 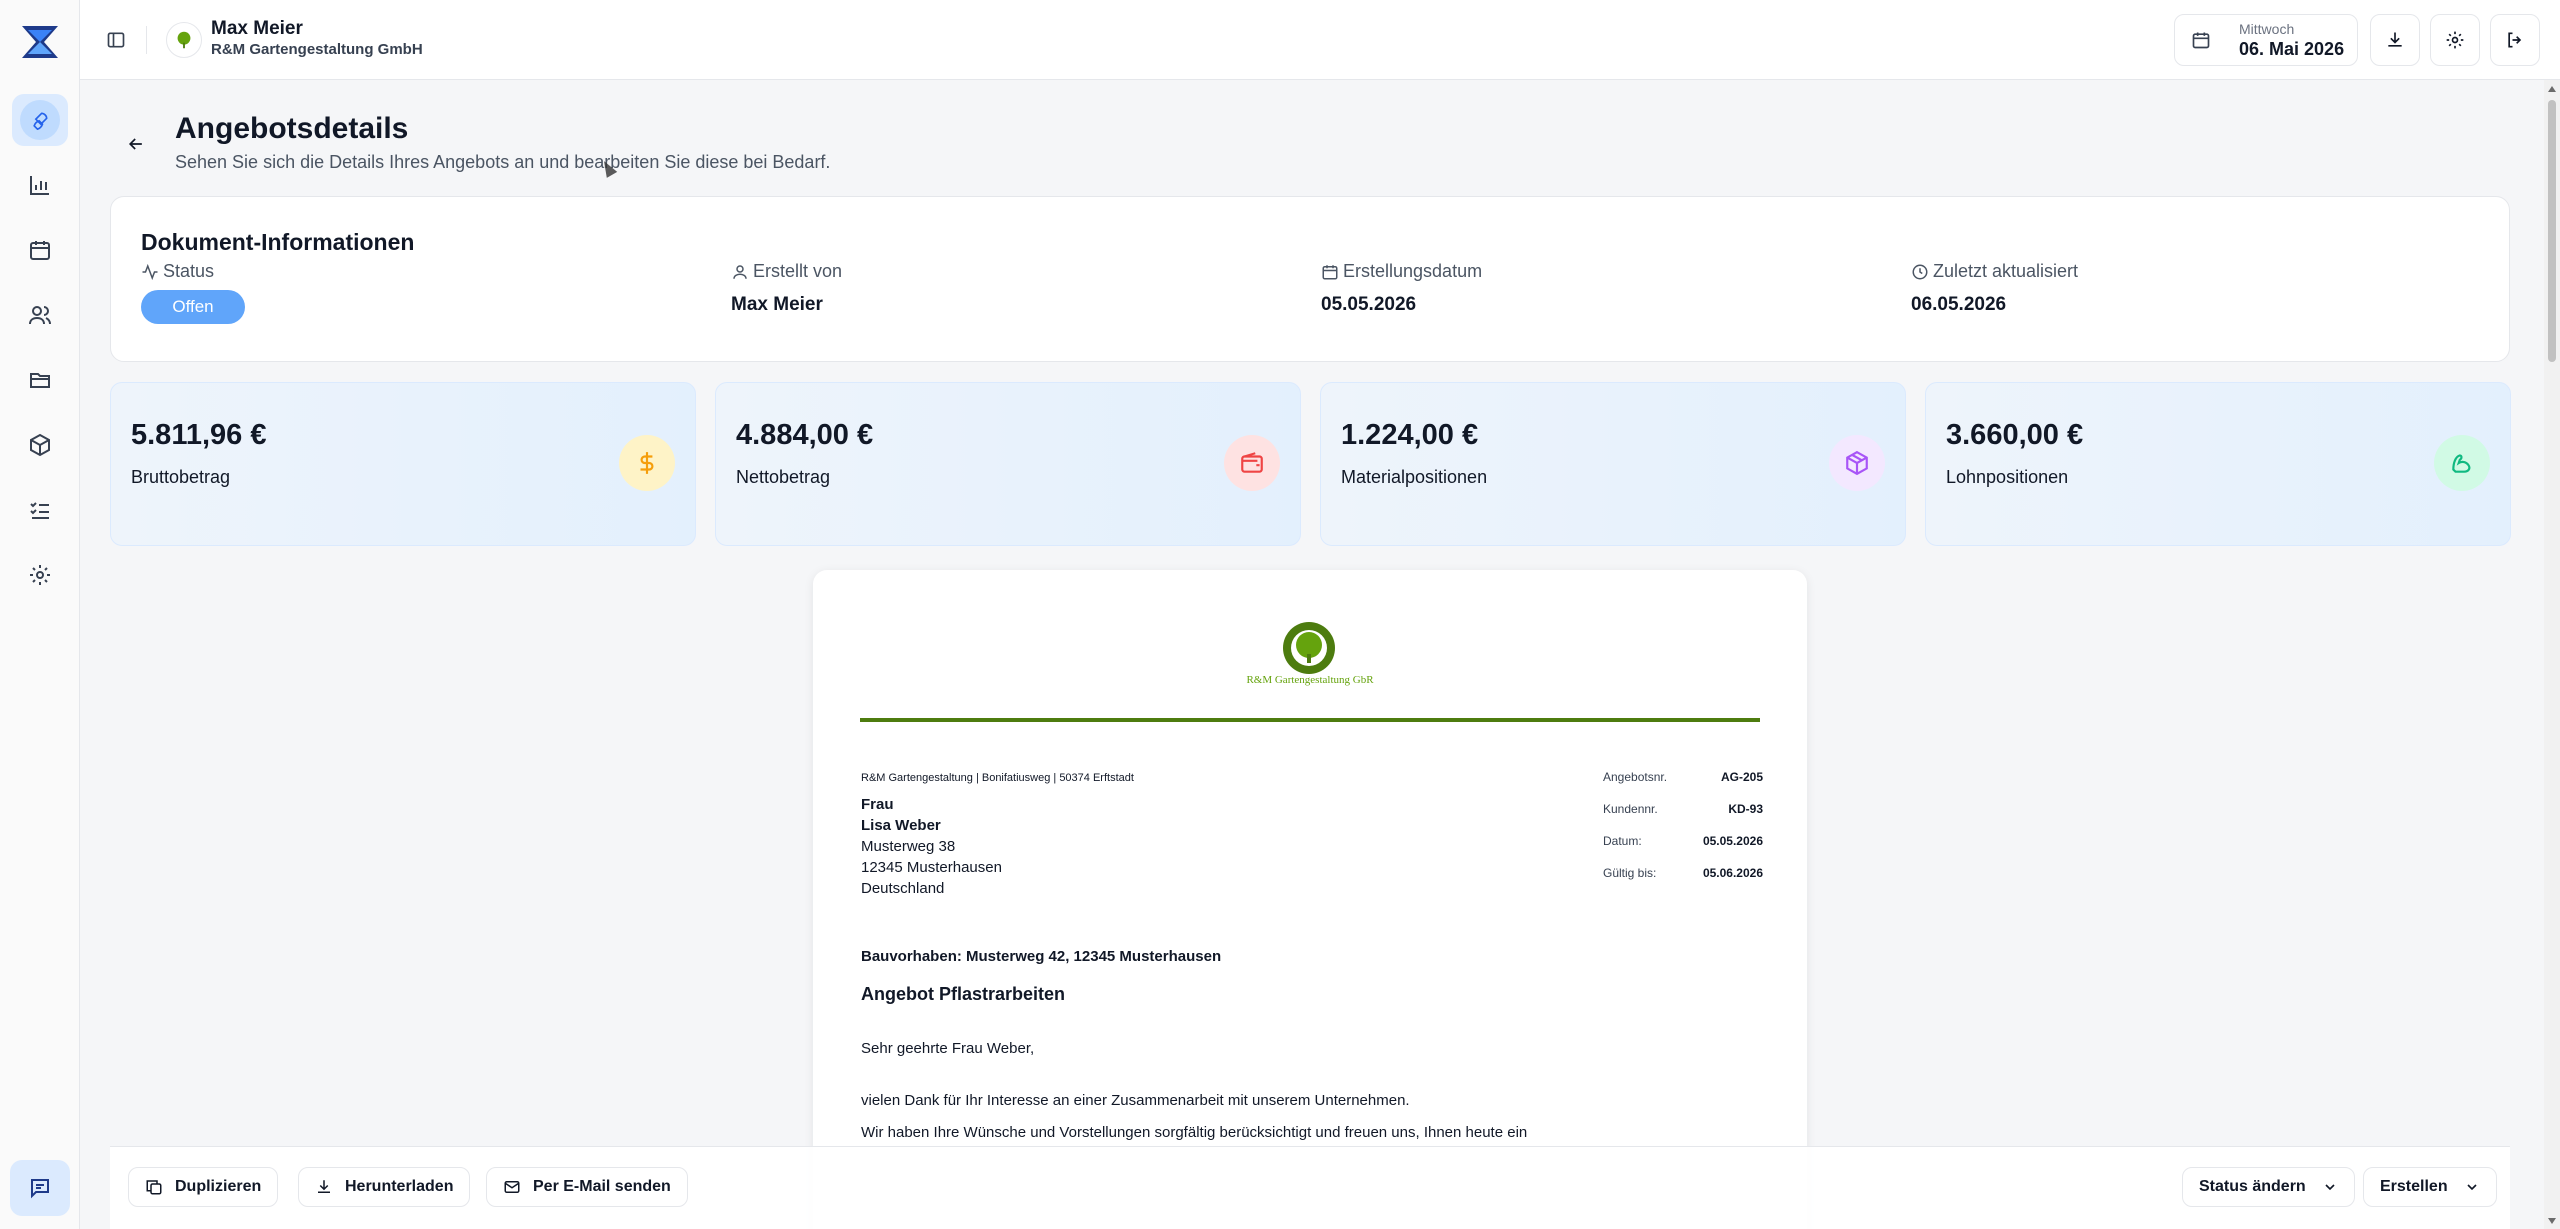 I want to click on download-button, so click(x=2395, y=40).